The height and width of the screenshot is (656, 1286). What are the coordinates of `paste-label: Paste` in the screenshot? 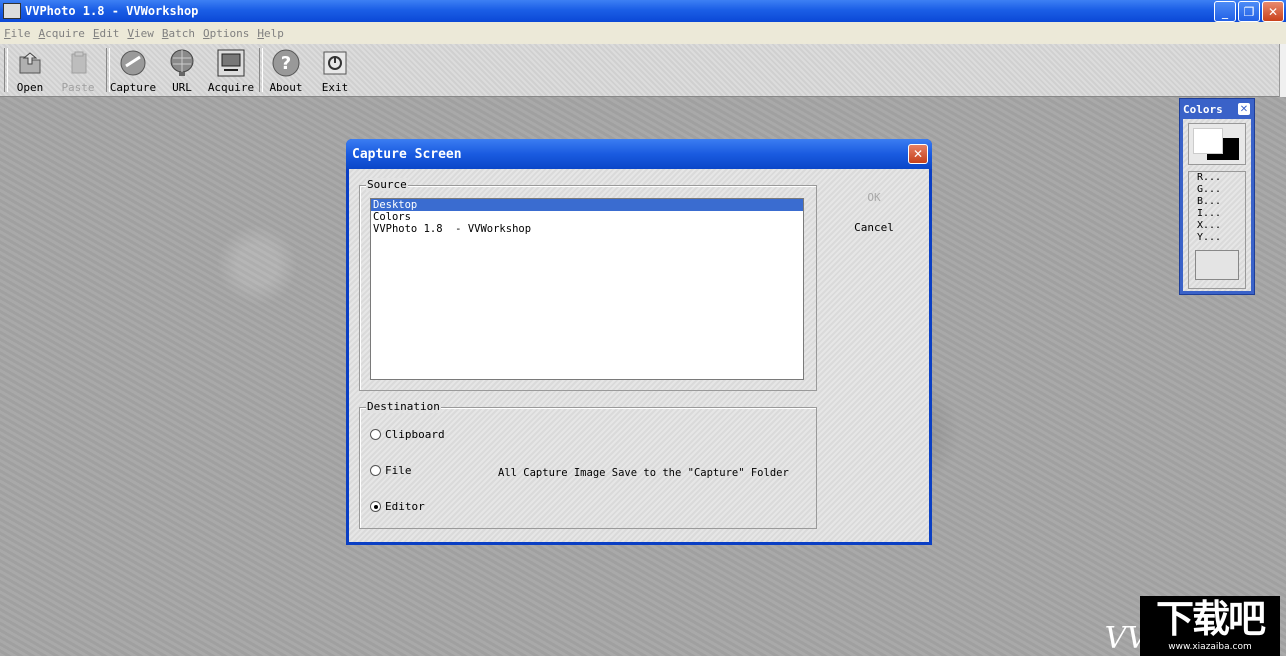 It's located at (78, 87).